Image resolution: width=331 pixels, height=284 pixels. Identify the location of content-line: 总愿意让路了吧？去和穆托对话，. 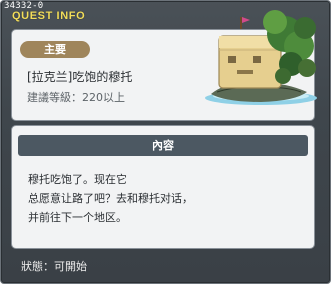
(110, 198).